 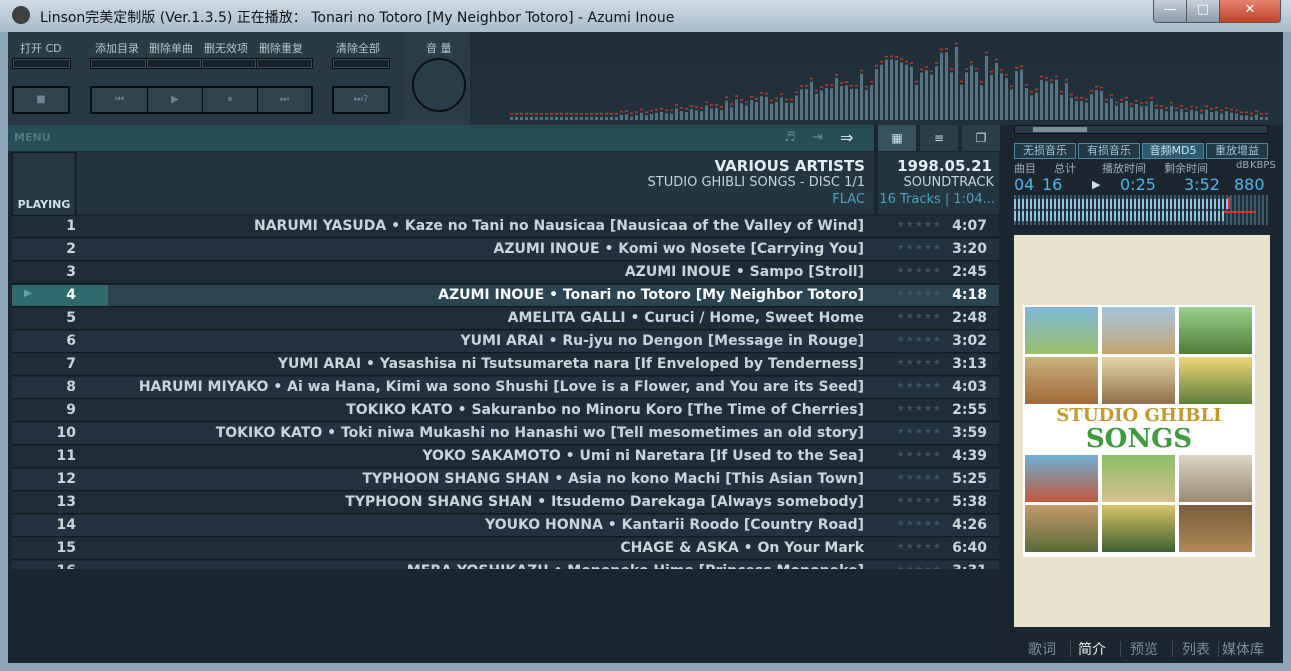 What do you see at coordinates (1141, 129) in the screenshot?
I see `seek-bar` at bounding box center [1141, 129].